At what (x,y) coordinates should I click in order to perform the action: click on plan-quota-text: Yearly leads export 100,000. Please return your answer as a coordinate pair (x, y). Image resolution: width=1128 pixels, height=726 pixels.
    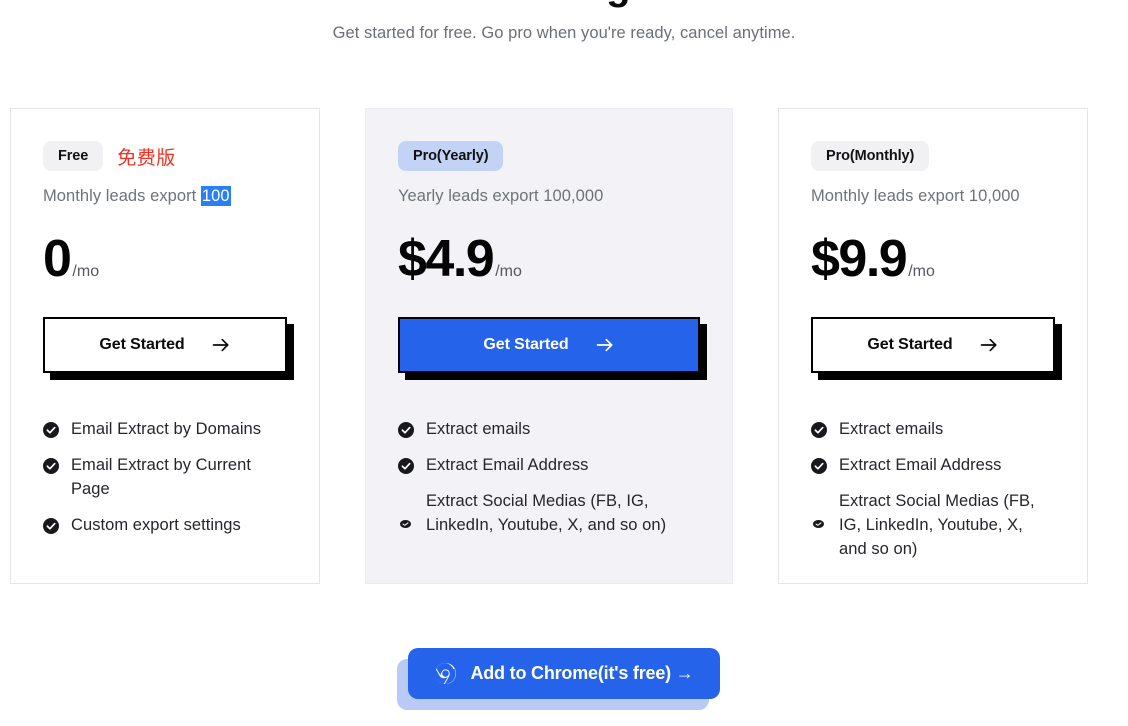
    Looking at the image, I should click on (501, 196).